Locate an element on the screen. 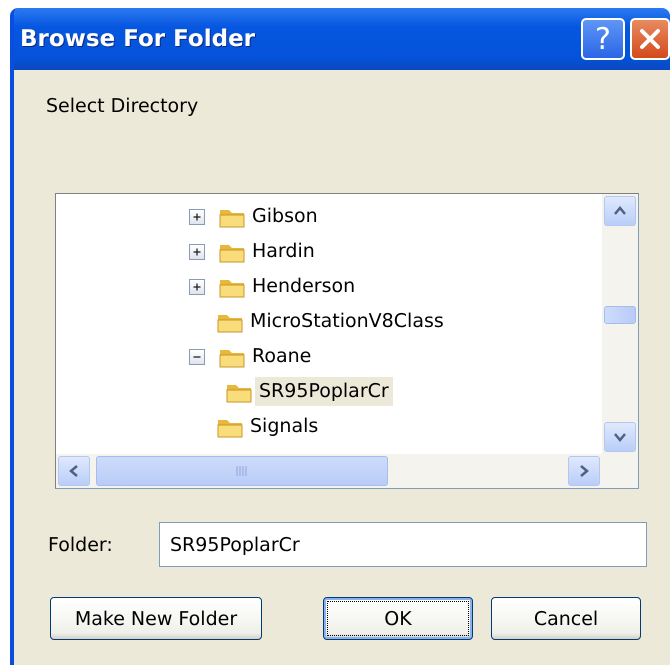  scroll-up-button is located at coordinates (620, 211).